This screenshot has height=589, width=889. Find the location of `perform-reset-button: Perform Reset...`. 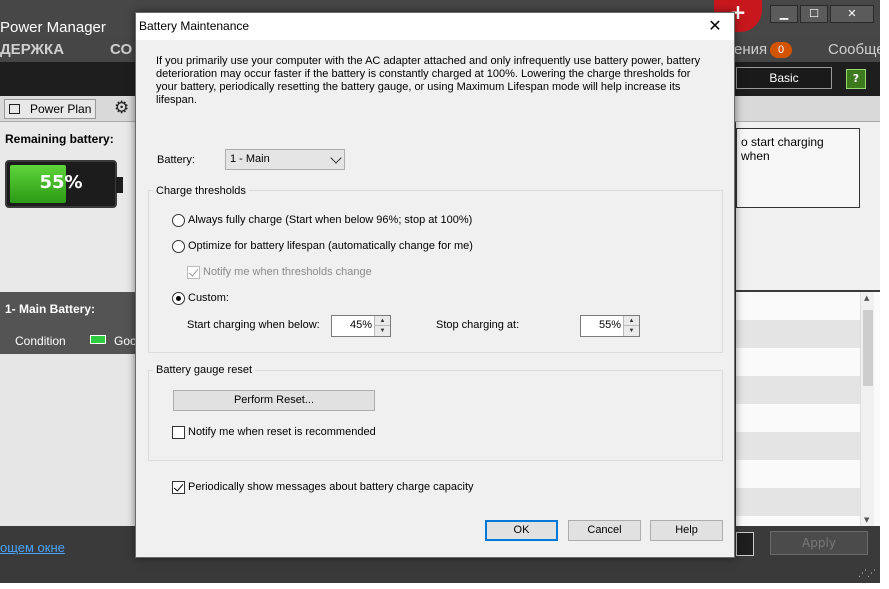

perform-reset-button: Perform Reset... is located at coordinates (274, 400).